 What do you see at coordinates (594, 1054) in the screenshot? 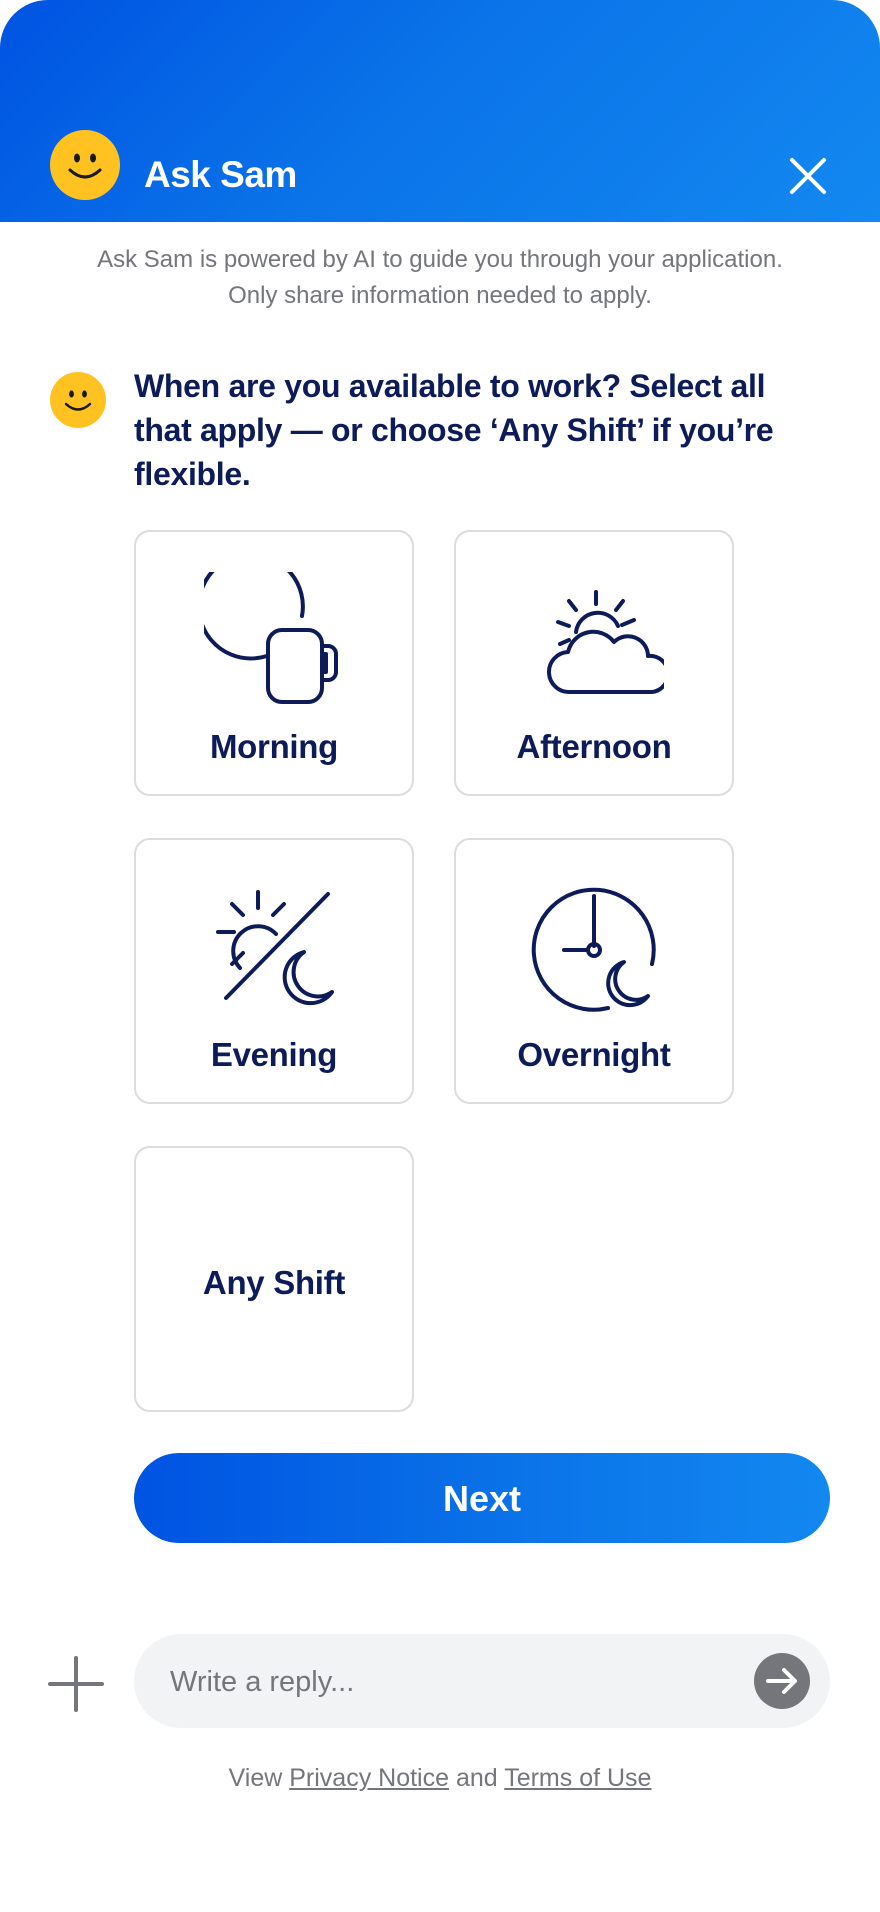
I see `option-label: Overnight` at bounding box center [594, 1054].